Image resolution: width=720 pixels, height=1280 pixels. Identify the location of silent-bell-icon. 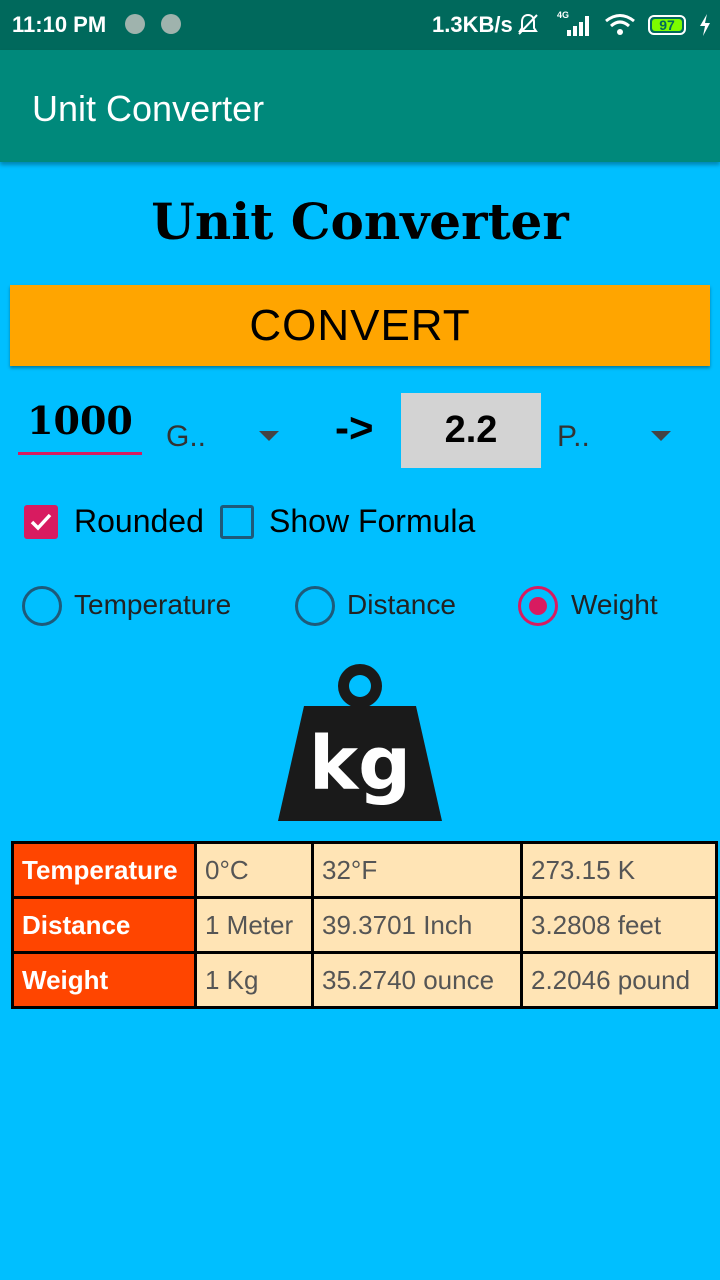
(528, 24).